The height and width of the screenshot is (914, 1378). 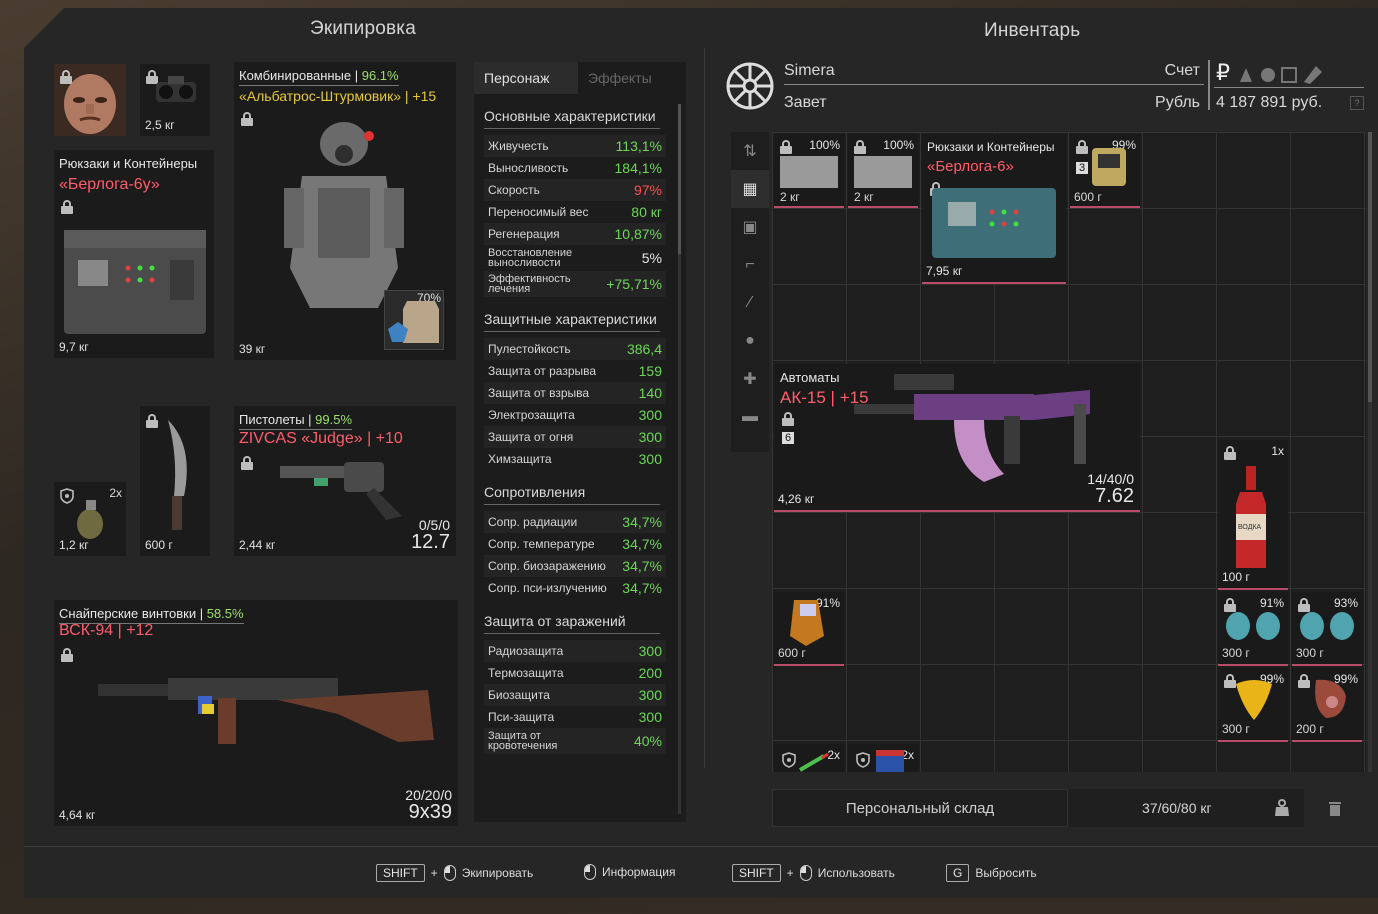 I want to click on grenade-icon, so click(x=90, y=519).